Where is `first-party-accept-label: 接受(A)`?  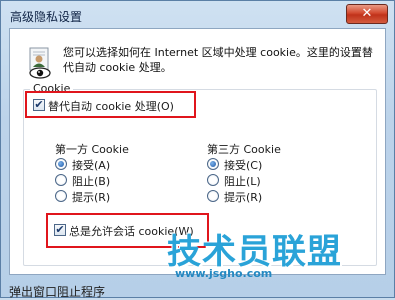 first-party-accept-label: 接受(A) is located at coordinates (91, 165).